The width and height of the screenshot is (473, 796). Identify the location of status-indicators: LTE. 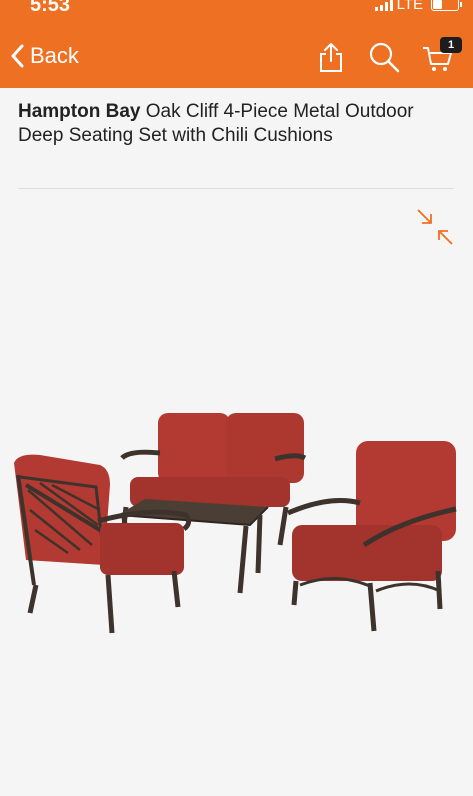
(418, 6).